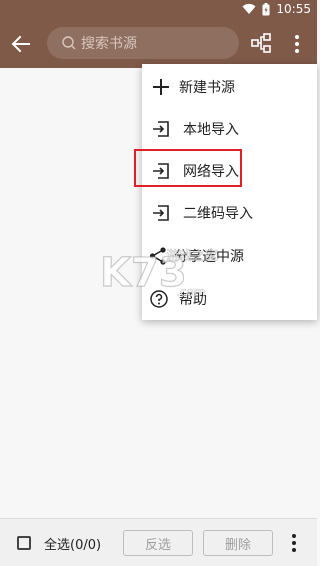 The image size is (320, 566). What do you see at coordinates (143, 43) in the screenshot?
I see `search-input: 搜索书源` at bounding box center [143, 43].